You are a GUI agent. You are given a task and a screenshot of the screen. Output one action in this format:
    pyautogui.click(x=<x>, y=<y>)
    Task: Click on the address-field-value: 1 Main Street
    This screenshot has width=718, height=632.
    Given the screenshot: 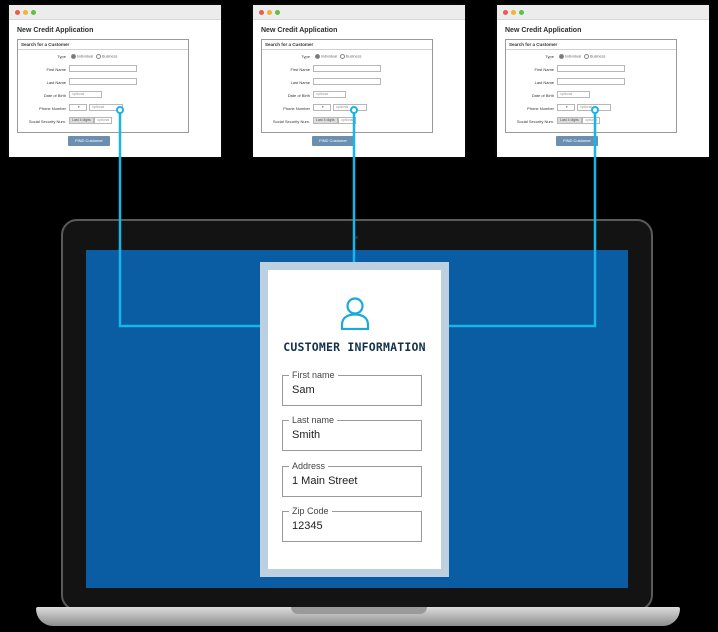 What is the action you would take?
    pyautogui.click(x=352, y=481)
    